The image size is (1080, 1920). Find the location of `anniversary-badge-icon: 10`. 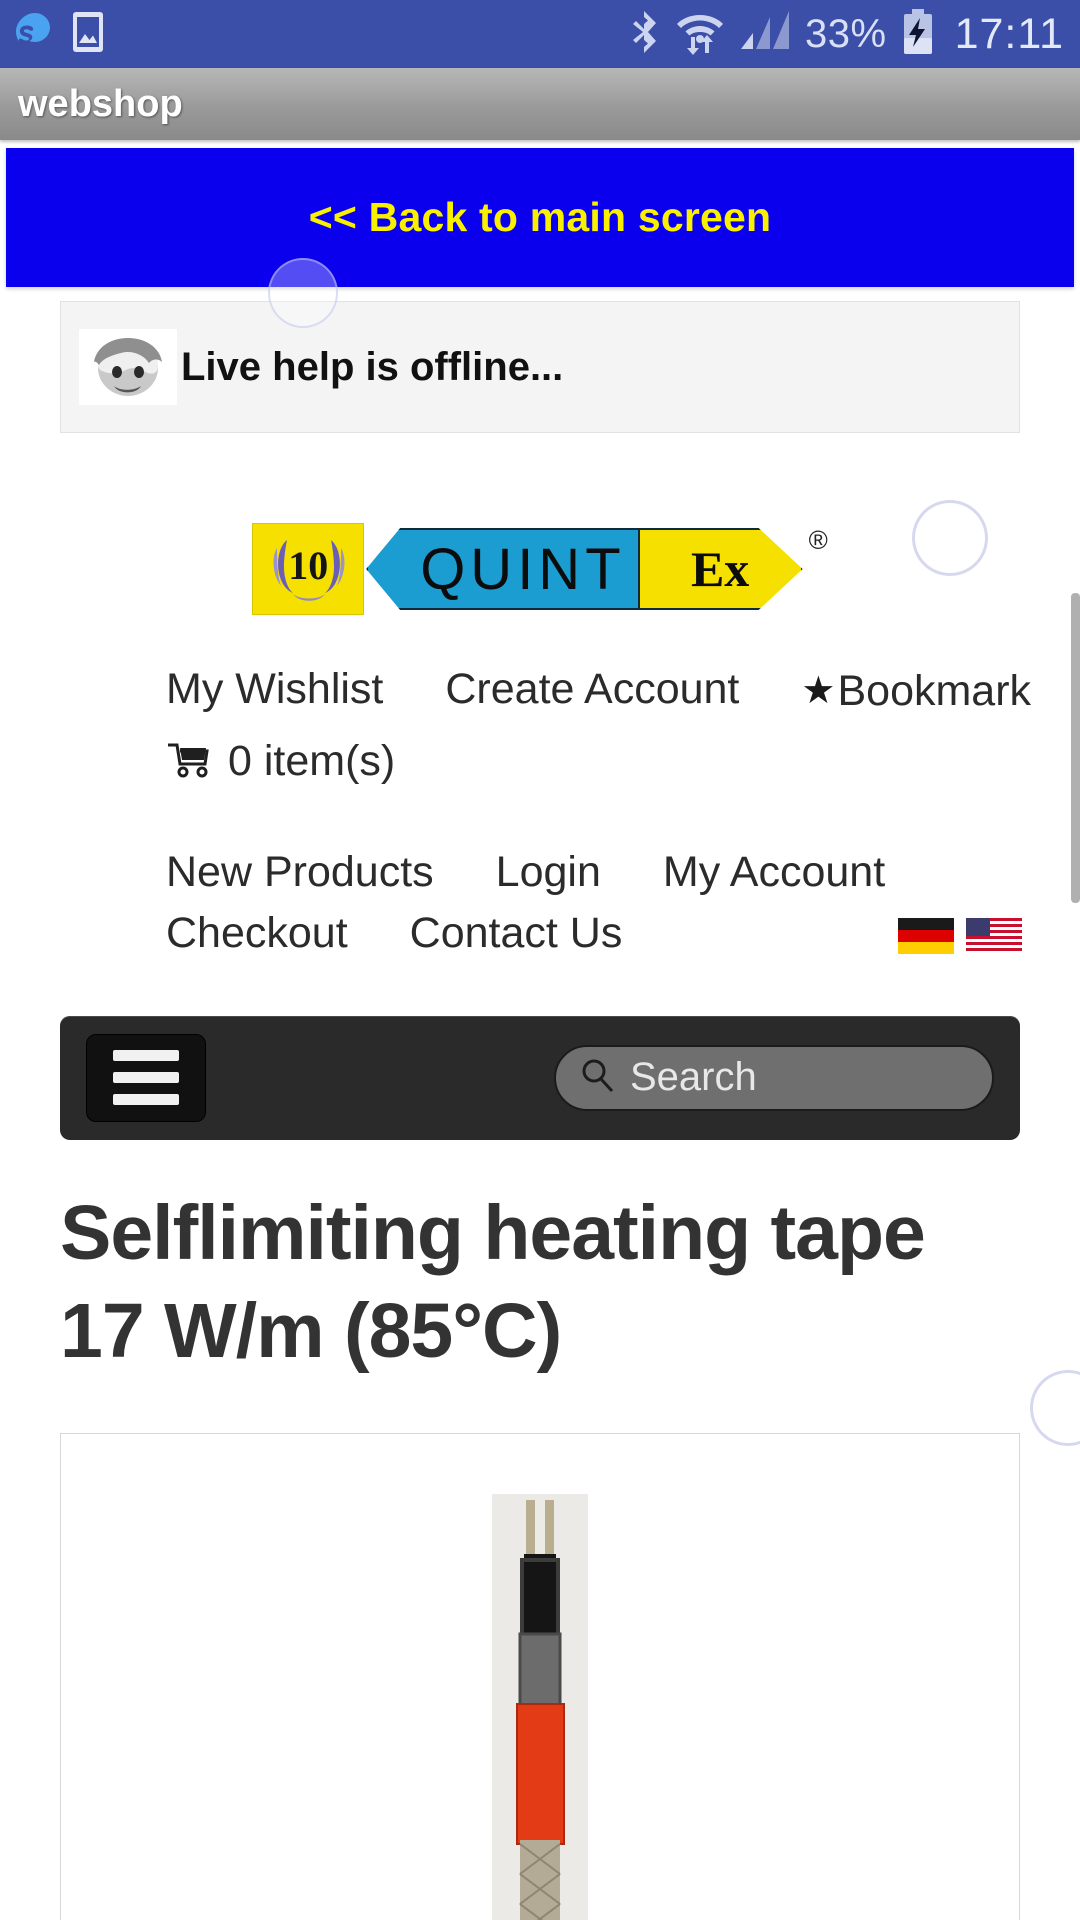

anniversary-badge-icon: 10 is located at coordinates (308, 569).